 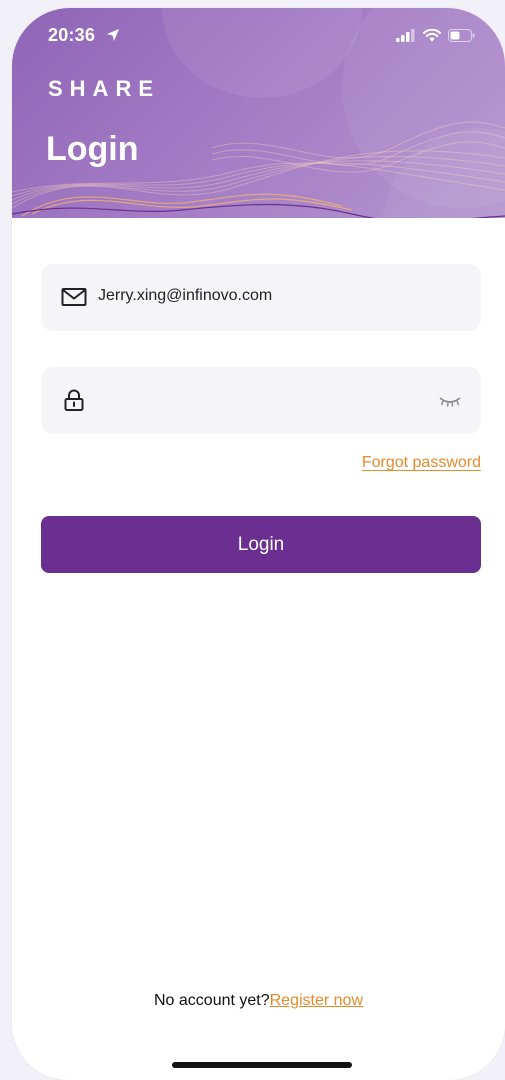 What do you see at coordinates (261, 400) in the screenshot?
I see `password-field` at bounding box center [261, 400].